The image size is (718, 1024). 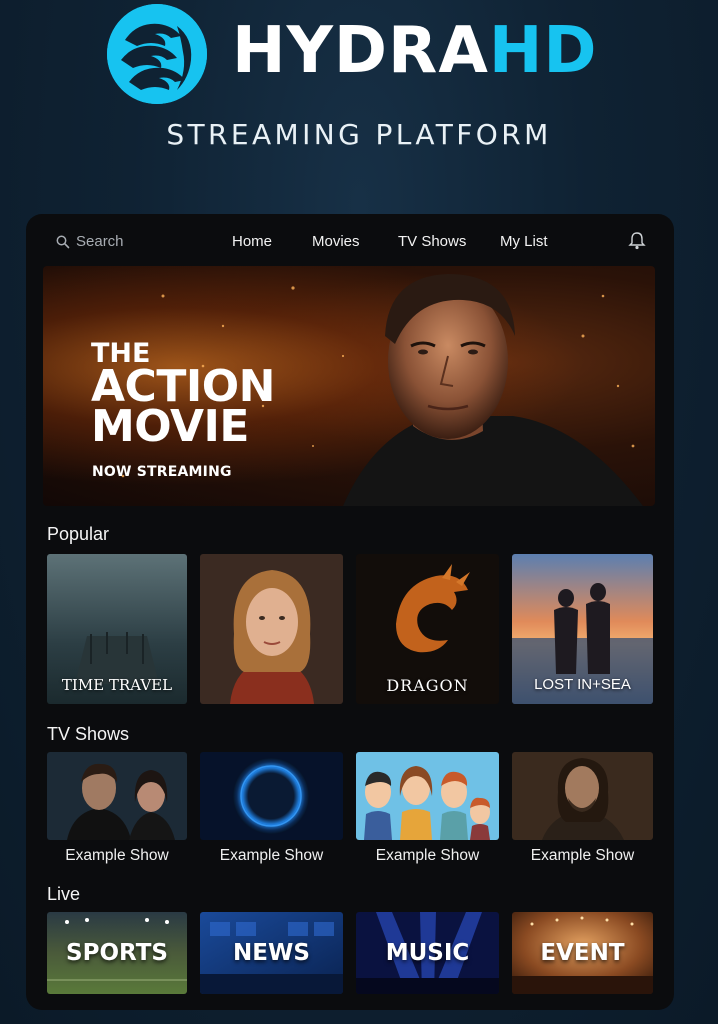 What do you see at coordinates (336, 241) in the screenshot?
I see `nav-movies-link: Movies` at bounding box center [336, 241].